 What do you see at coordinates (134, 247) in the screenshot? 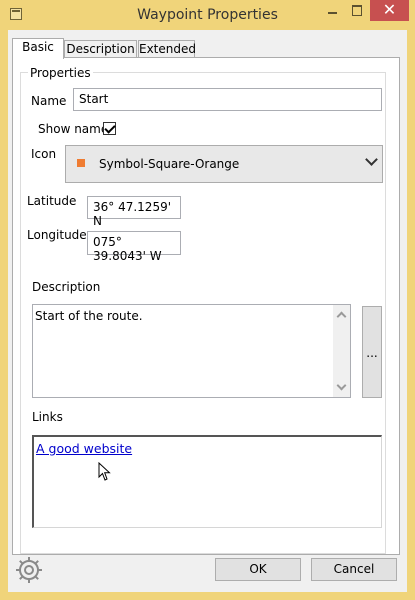
I see `longitude-input: 075° 39.8043' W` at bounding box center [134, 247].